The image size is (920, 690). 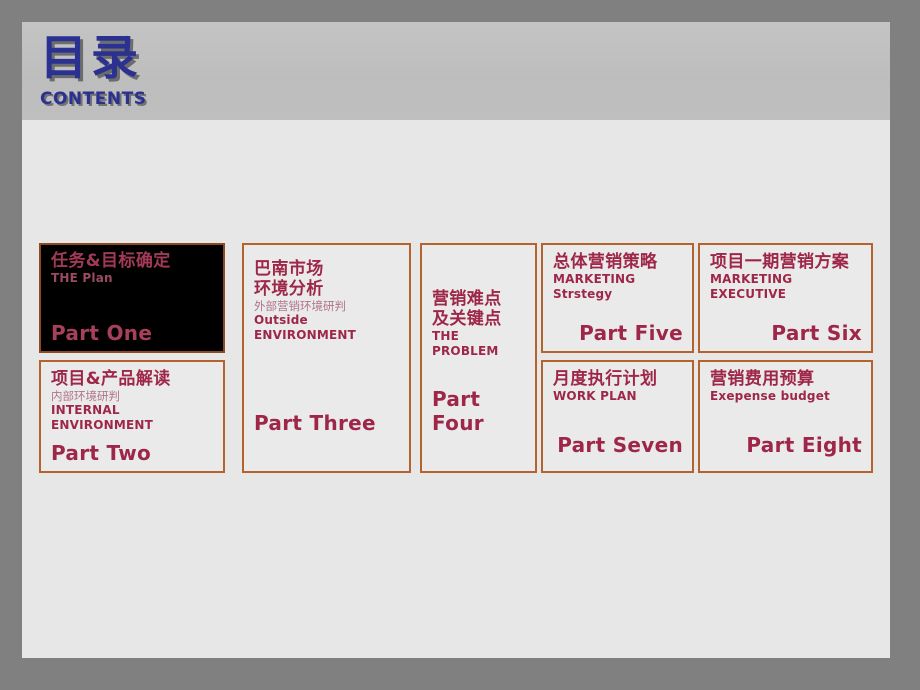 I want to click on card-body: 任务&目标确定 THE Plan Part One, so click(x=132, y=298).